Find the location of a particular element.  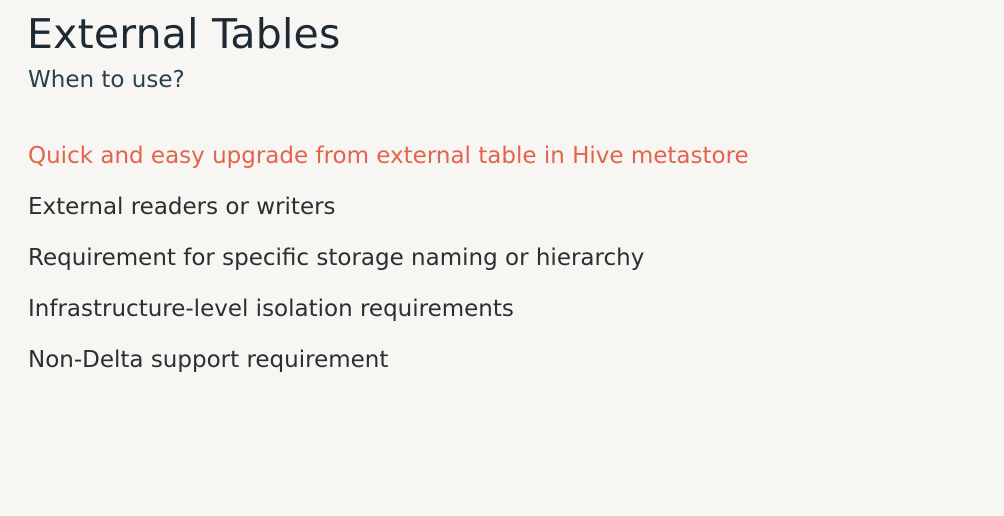

slide-subtitle: When to use? is located at coordinates (106, 80).